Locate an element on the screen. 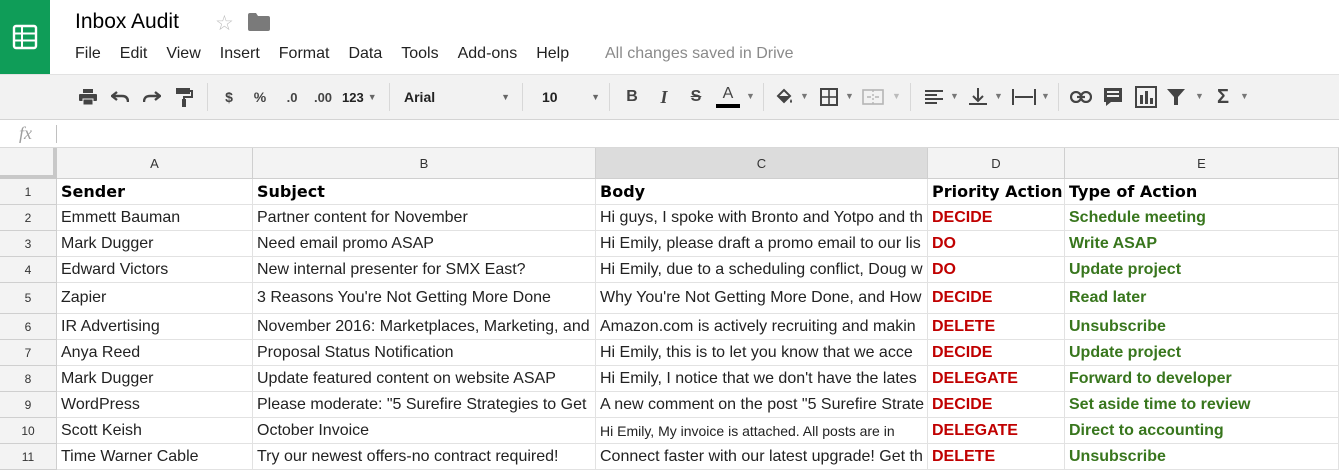 This screenshot has height=474, width=1339. menu-edit: Edit is located at coordinates (134, 54).